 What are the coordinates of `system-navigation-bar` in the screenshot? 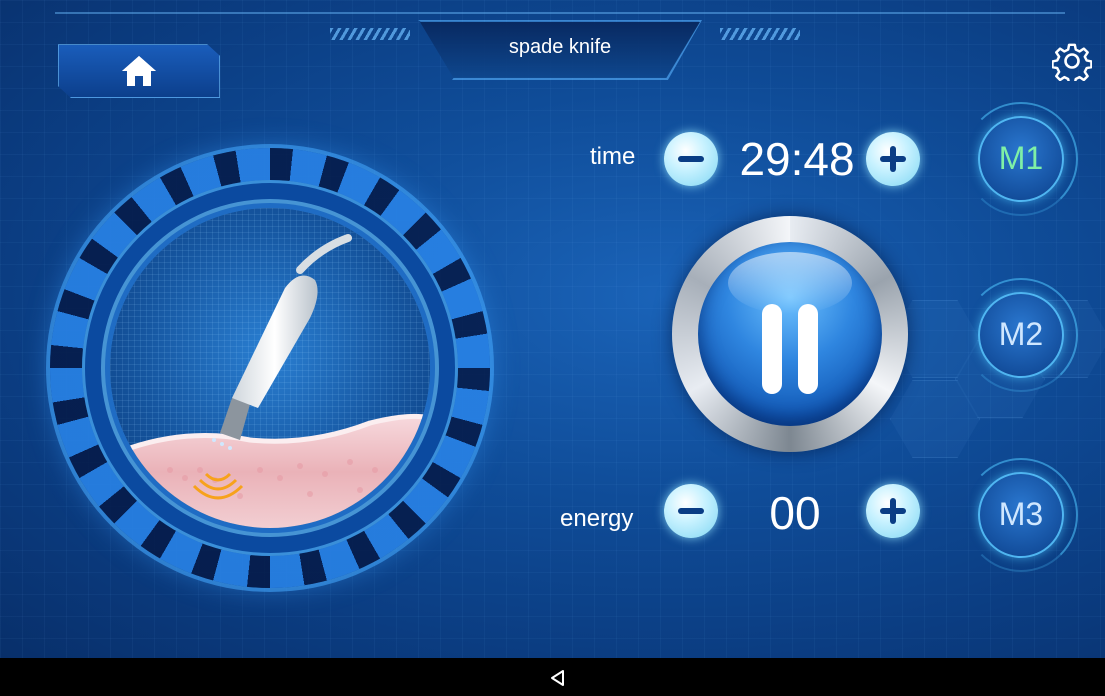 It's located at (552, 677).